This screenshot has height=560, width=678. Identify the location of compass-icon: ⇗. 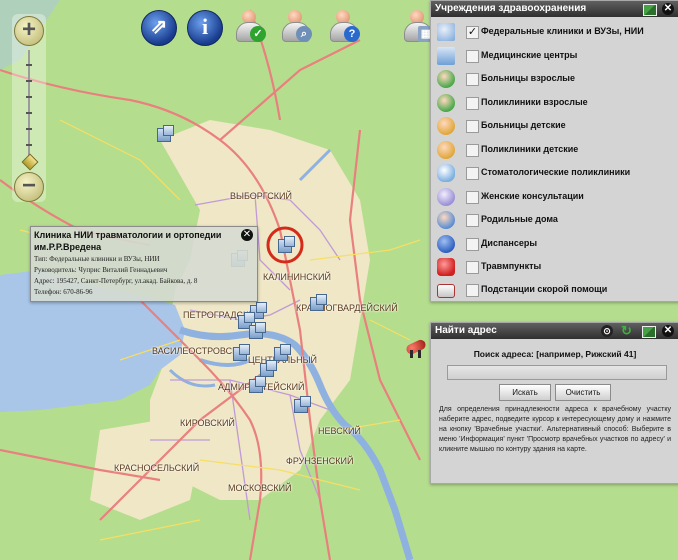
(159, 27).